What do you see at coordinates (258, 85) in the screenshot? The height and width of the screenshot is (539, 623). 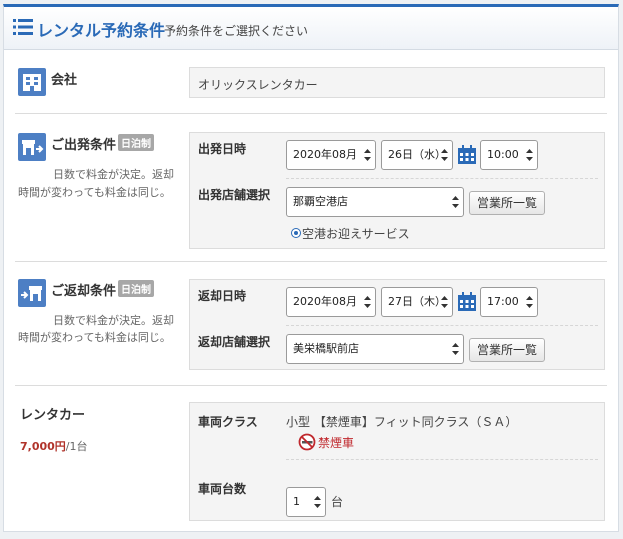 I see `company-value: オリックスレンタカー` at bounding box center [258, 85].